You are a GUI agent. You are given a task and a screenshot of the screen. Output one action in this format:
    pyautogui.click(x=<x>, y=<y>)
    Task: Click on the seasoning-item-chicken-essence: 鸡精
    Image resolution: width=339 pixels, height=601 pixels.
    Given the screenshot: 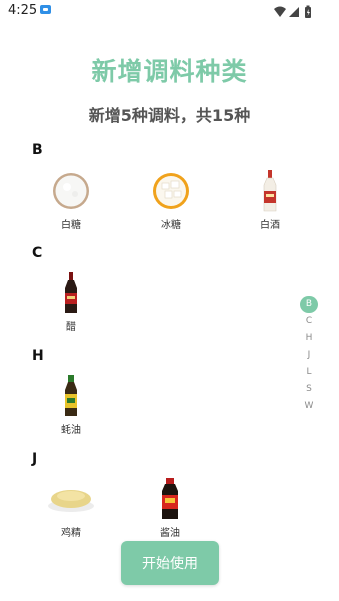 What is the action you would take?
    pyautogui.click(x=71, y=508)
    